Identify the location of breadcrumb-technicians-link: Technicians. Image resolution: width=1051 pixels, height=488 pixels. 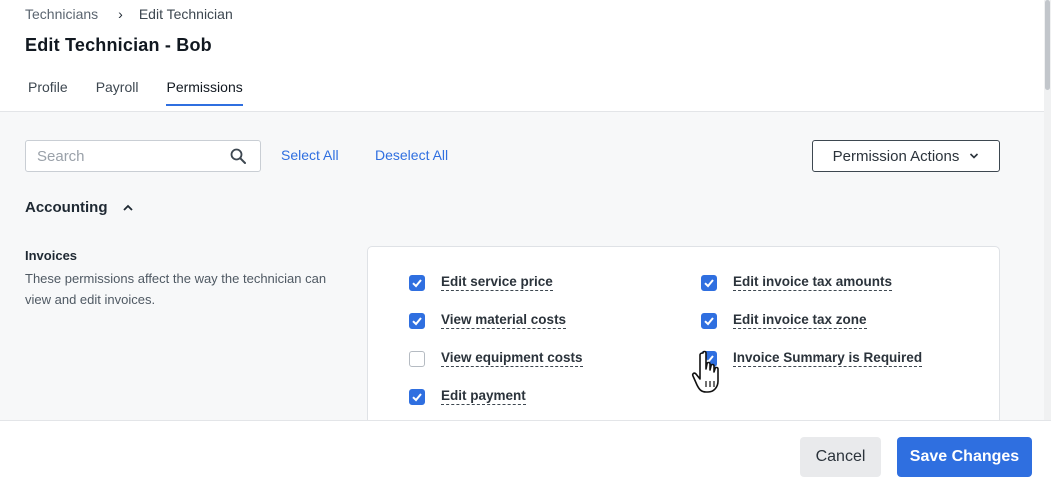
(61, 14).